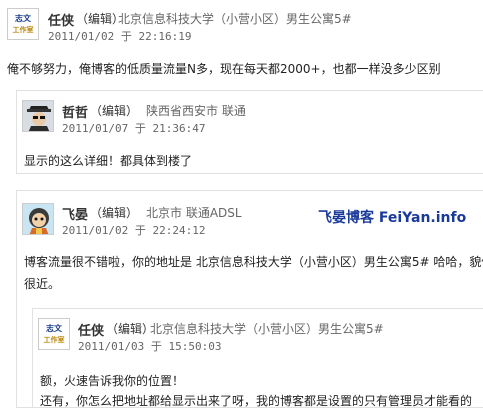 The height and width of the screenshot is (409, 483). I want to click on comment-time: 2011/01/03 于 15:50:03, so click(150, 346).